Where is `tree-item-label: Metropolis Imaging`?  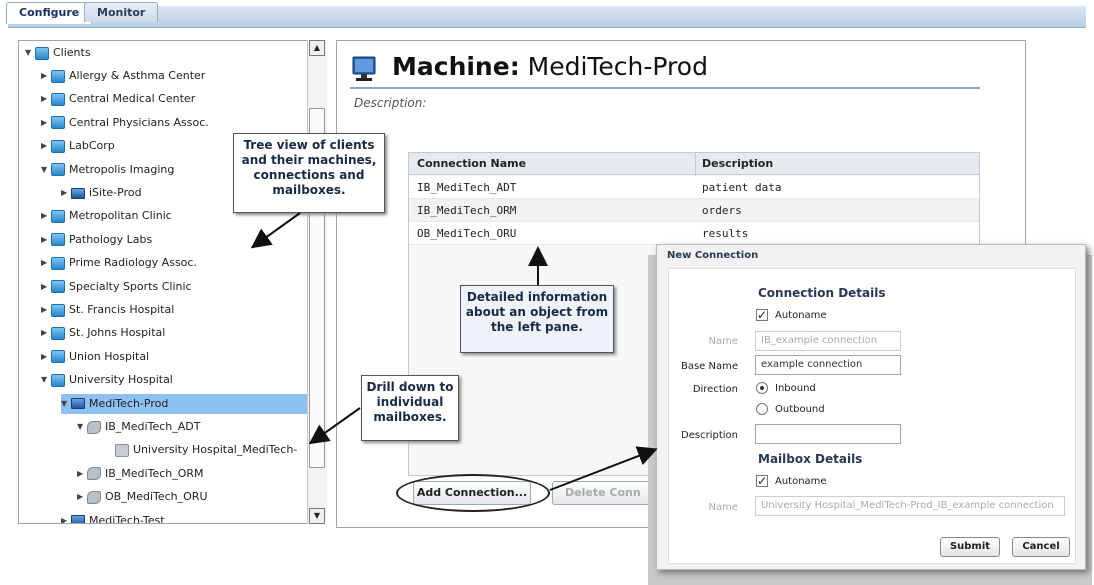
tree-item-label: Metropolis Imaging is located at coordinates (122, 169).